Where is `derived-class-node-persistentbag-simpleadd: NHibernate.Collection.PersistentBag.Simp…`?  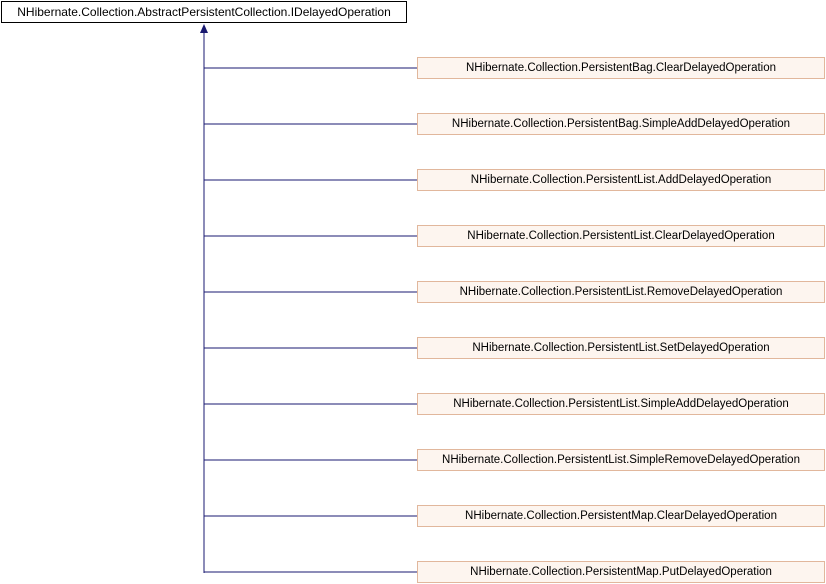 derived-class-node-persistentbag-simpleadd: NHibernate.Collection.PersistentBag.Simp… is located at coordinates (621, 124).